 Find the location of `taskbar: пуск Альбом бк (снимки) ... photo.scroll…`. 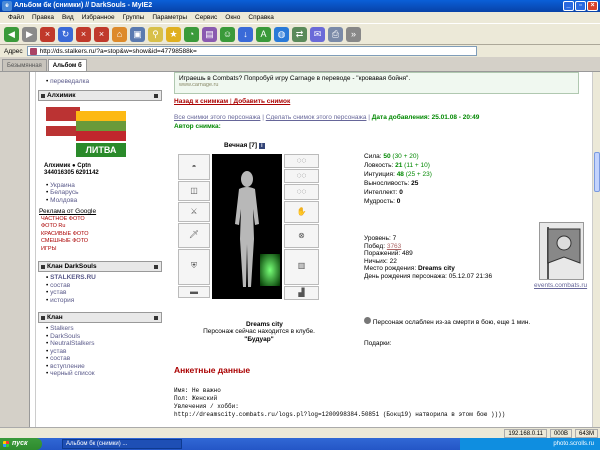

taskbar: пуск Альбом бк (снимки) ... photo.scroll… is located at coordinates (300, 444).